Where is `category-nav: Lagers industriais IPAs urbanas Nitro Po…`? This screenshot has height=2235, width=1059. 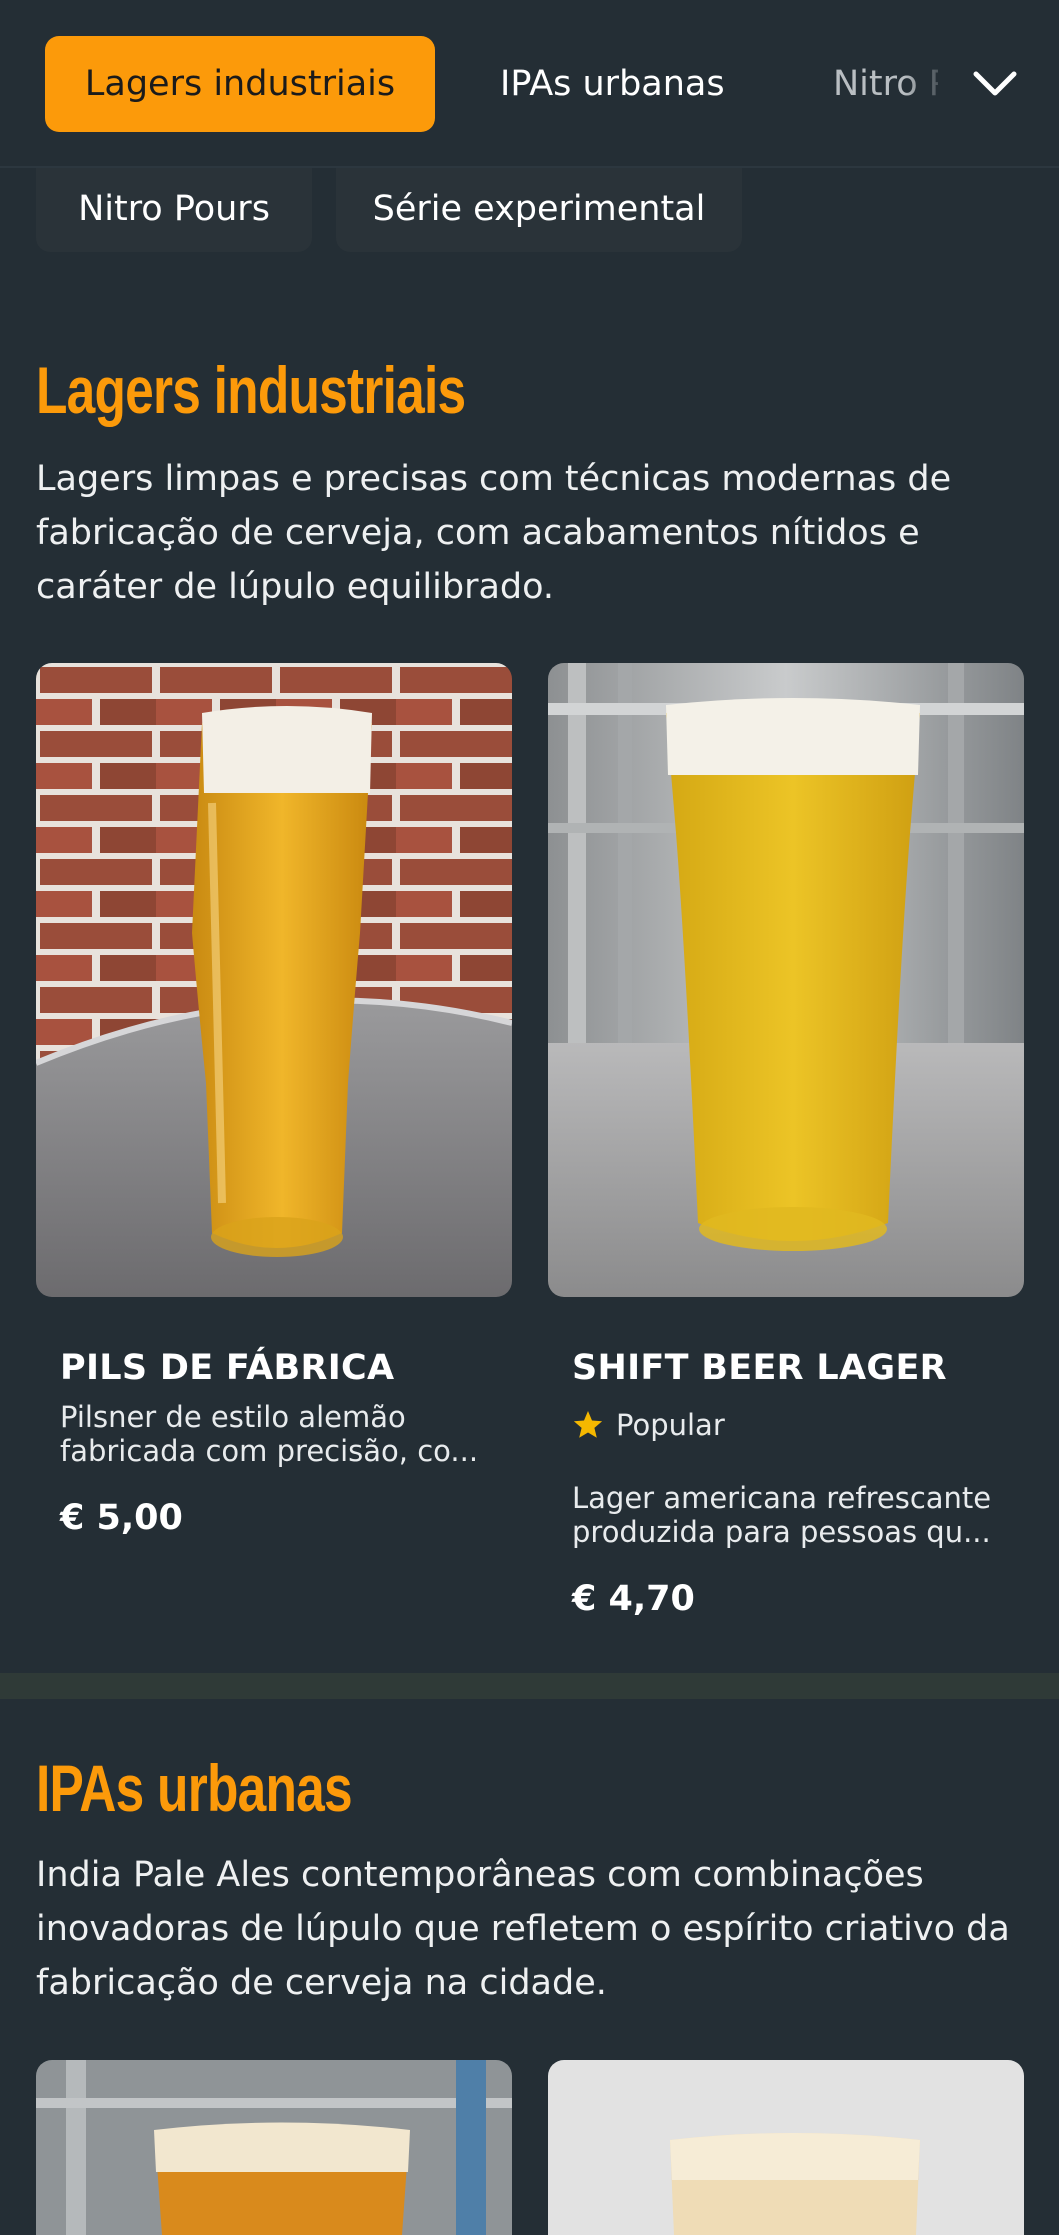
category-nav: Lagers industriais IPAs urbanas Nitro Po… is located at coordinates (529, 84).